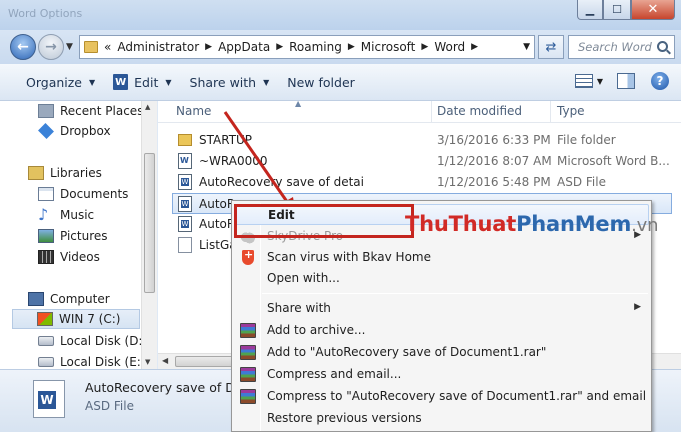  I want to click on site-watermark: ThuThuatPhanMem.vn, so click(532, 224).